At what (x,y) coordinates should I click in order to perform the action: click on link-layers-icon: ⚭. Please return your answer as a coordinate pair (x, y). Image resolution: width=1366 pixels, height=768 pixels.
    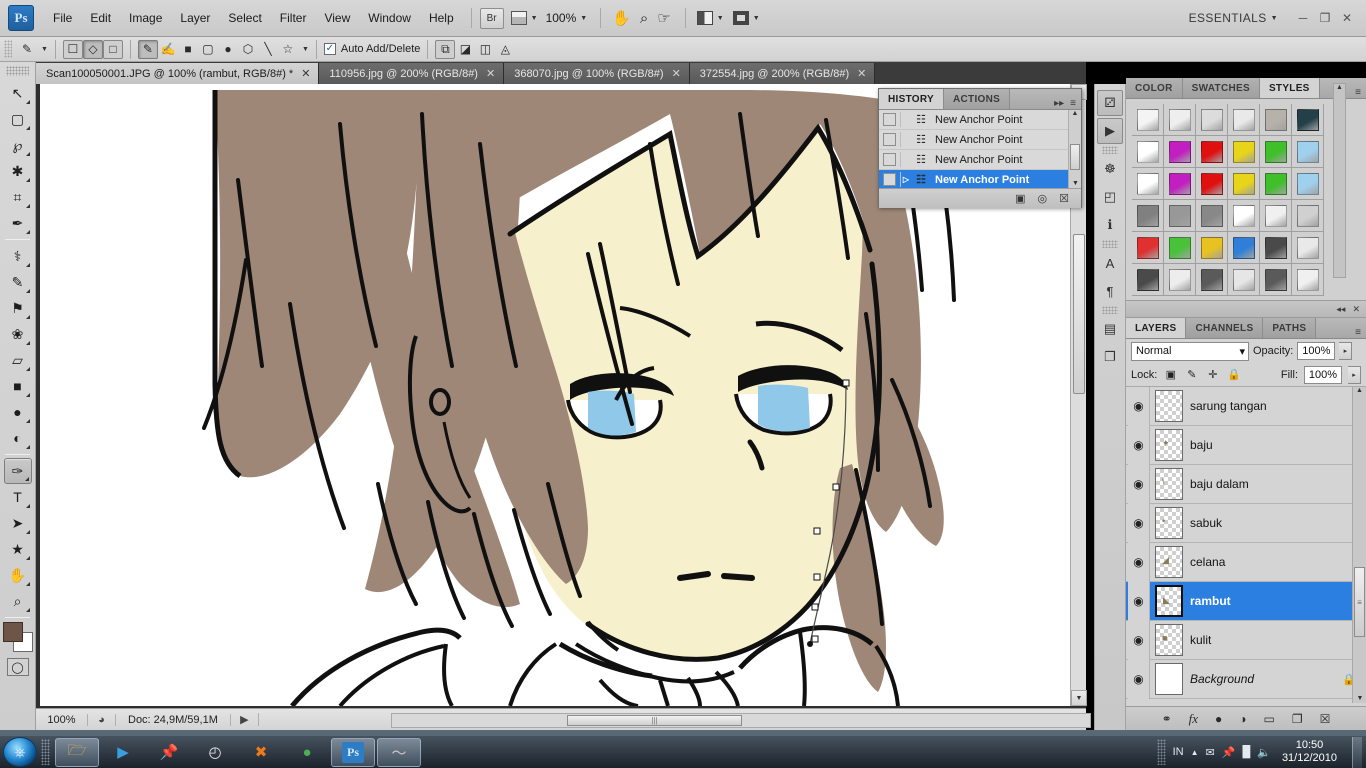
    Looking at the image, I should click on (1167, 719).